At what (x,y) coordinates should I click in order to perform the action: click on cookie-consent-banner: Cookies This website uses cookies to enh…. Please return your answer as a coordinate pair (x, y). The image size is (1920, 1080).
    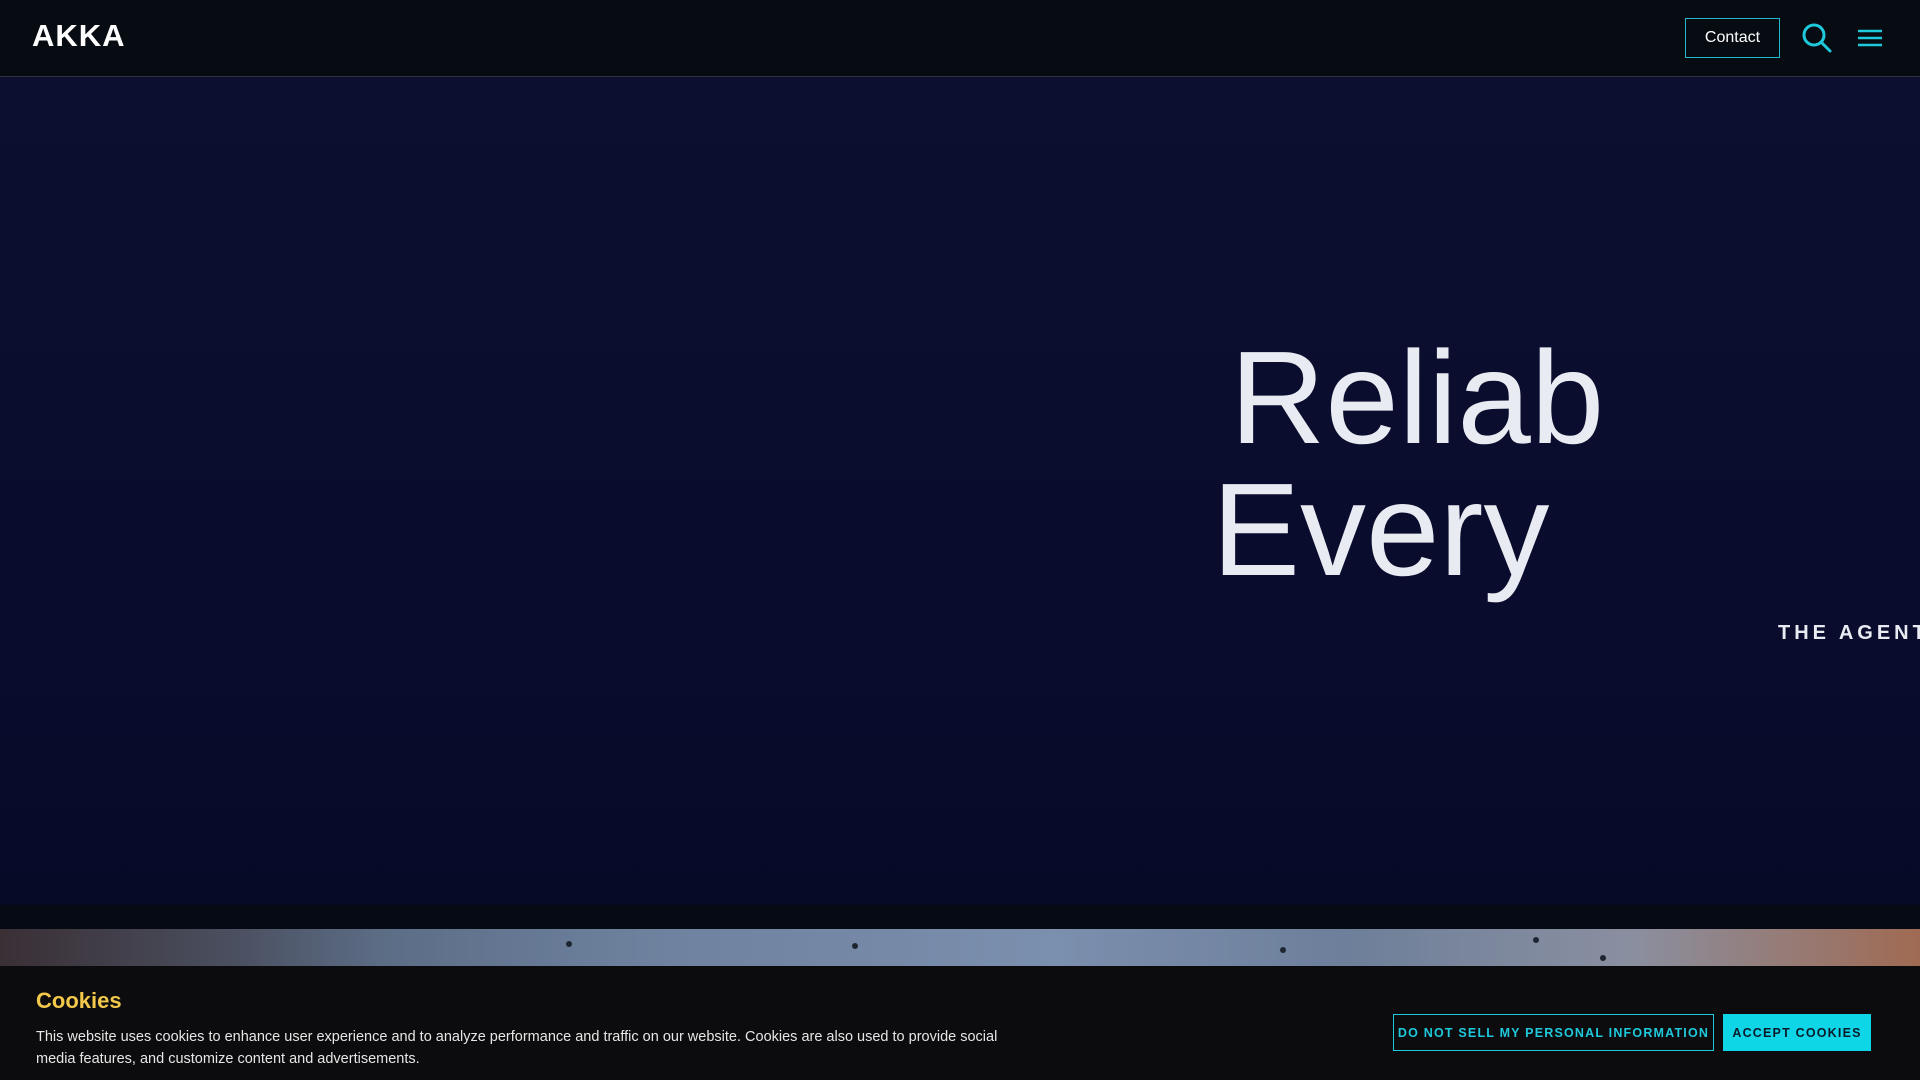
    Looking at the image, I should click on (960, 1023).